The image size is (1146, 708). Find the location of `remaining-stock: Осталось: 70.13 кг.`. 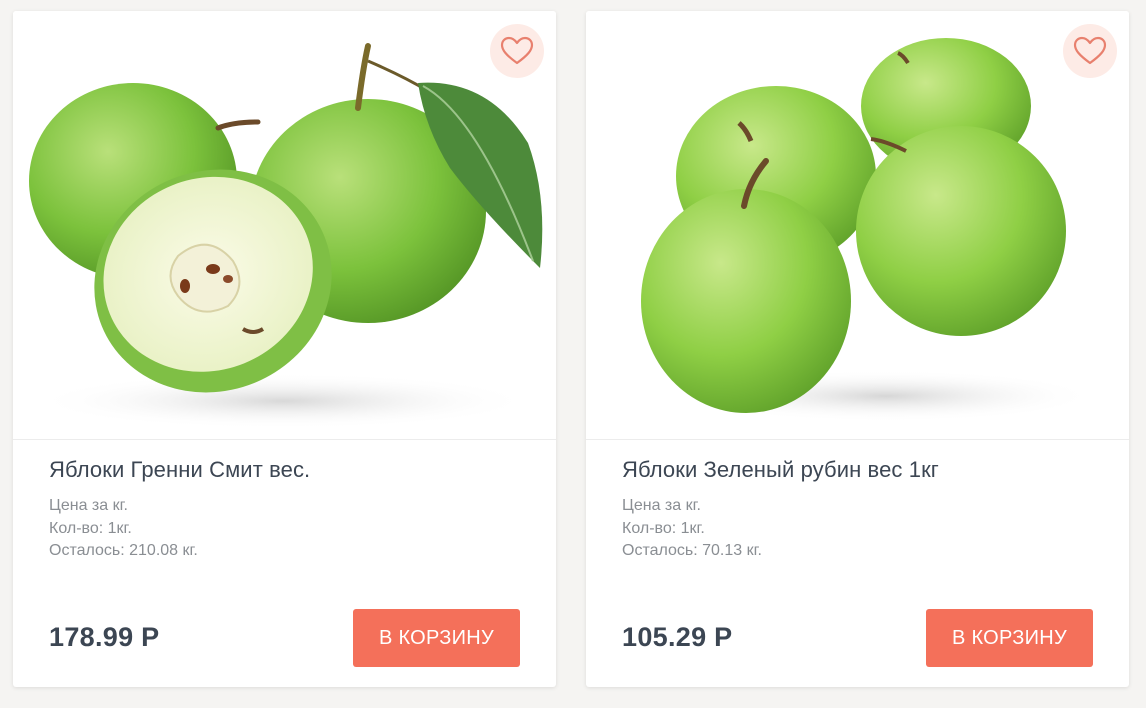

remaining-stock: Осталось: 70.13 кг. is located at coordinates (692, 550).